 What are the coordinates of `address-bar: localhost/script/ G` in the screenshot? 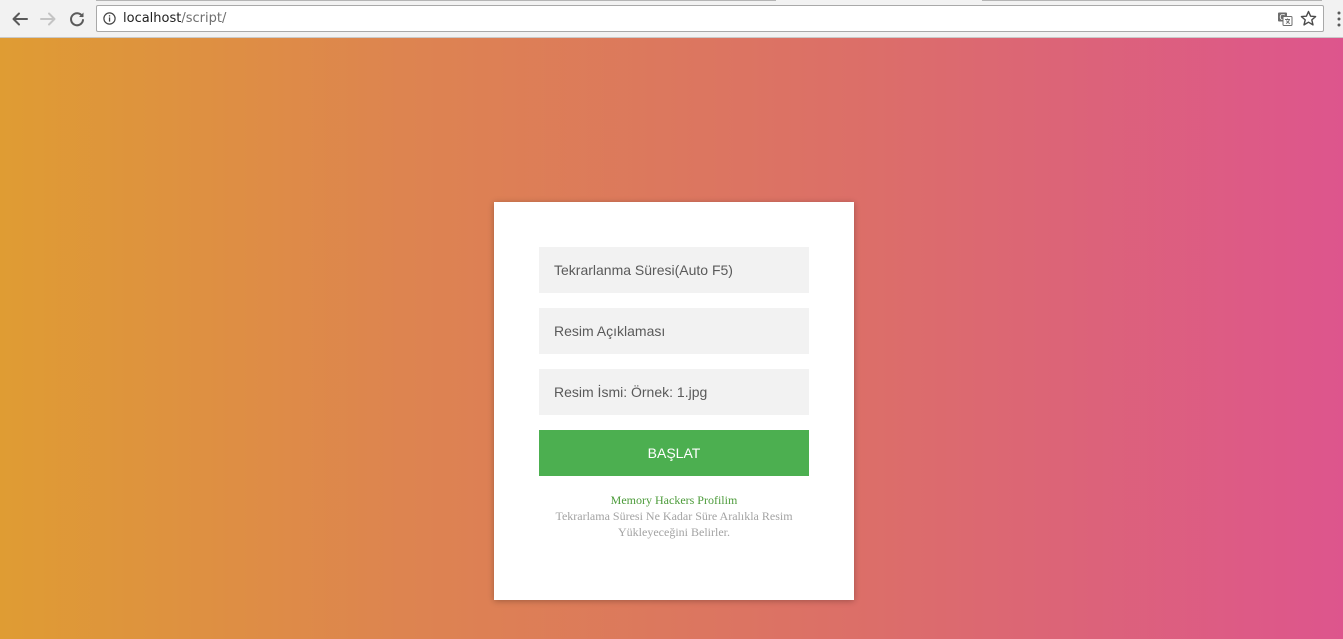 It's located at (710, 18).